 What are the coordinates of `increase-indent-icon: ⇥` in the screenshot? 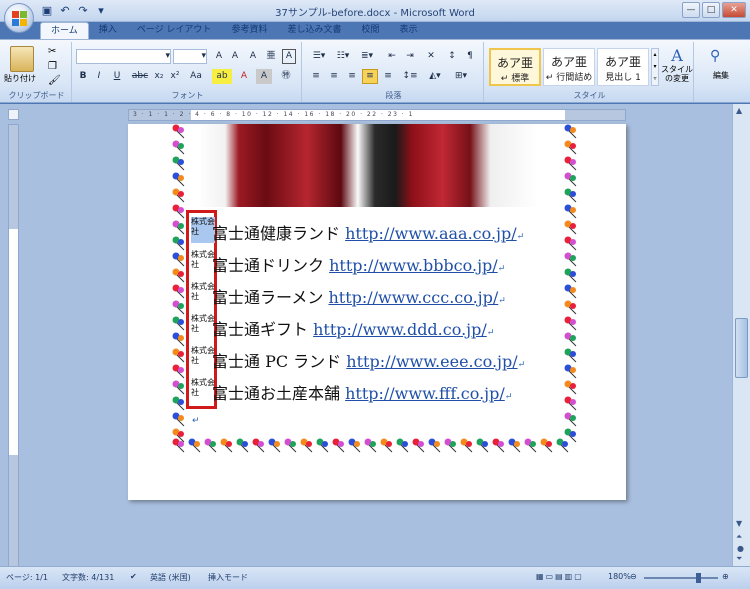 It's located at (410, 56).